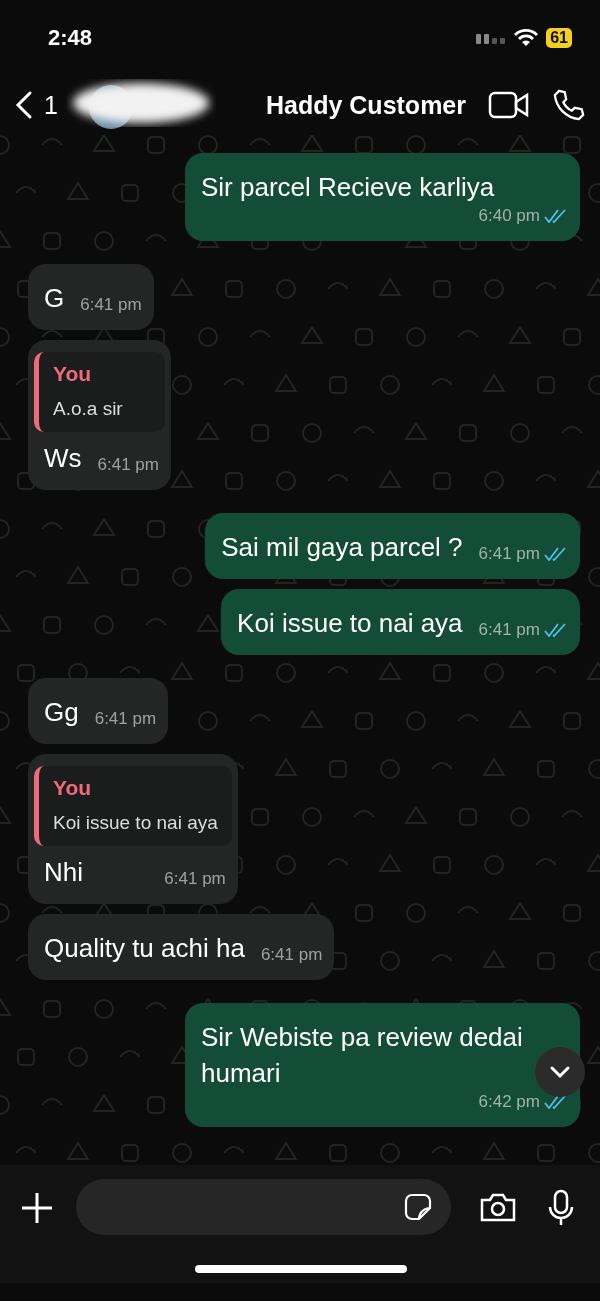  I want to click on message-text: Quality tu achi ha, so click(144, 948).